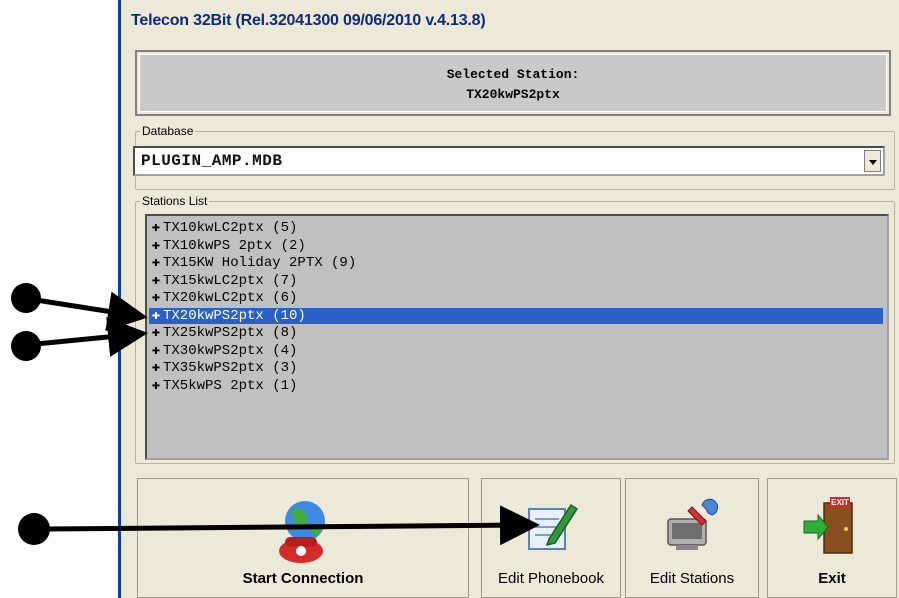 This screenshot has width=899, height=598. What do you see at coordinates (234, 245) in the screenshot?
I see `list-item-label: TX10kwPS 2ptx (2)` at bounding box center [234, 245].